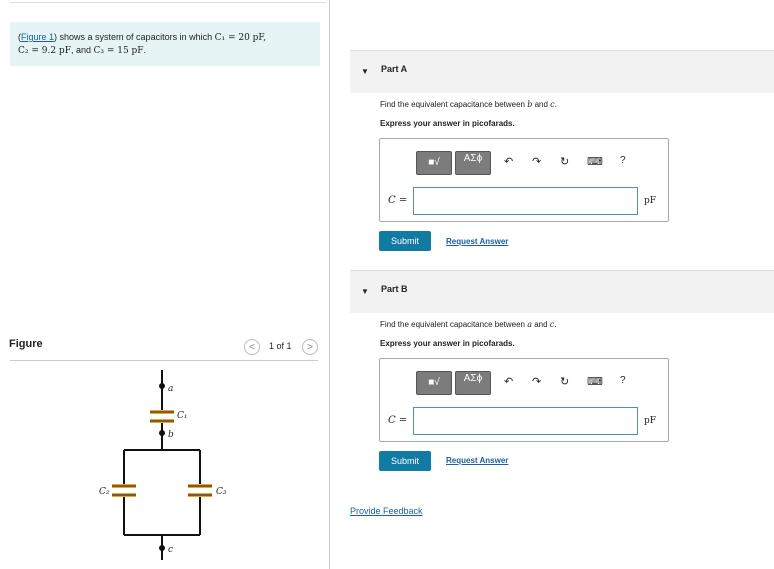 The image size is (774, 569). I want to click on column-divider, so click(329, 284).